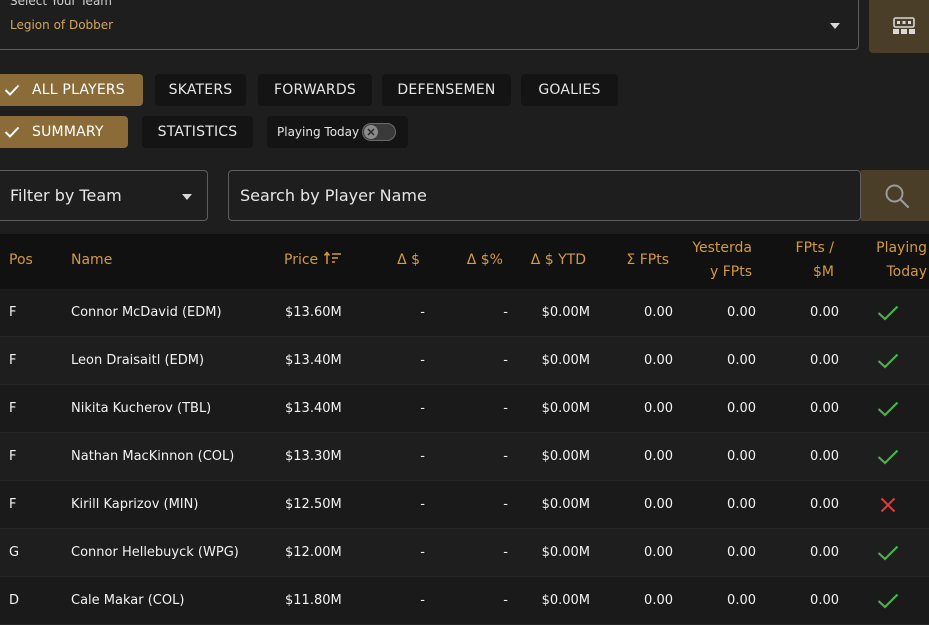 The image size is (929, 625). I want to click on col-pos: Pos, so click(21, 260).